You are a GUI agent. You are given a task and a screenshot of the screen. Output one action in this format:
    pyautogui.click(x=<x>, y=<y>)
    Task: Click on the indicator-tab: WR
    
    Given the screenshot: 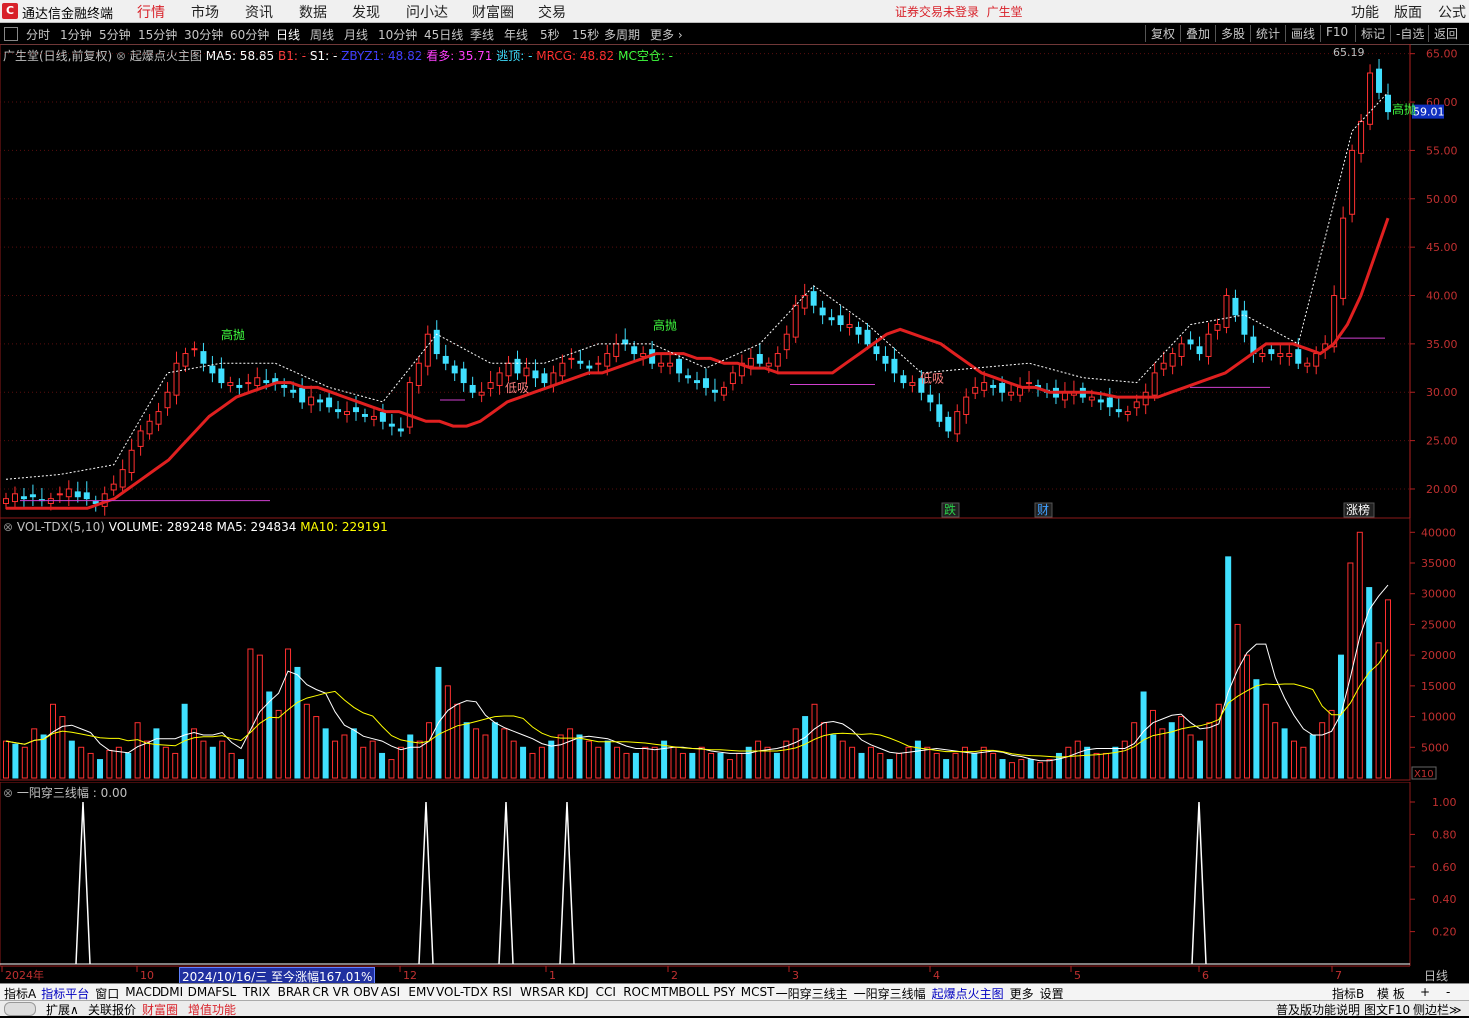 What is the action you would take?
    pyautogui.click(x=530, y=992)
    